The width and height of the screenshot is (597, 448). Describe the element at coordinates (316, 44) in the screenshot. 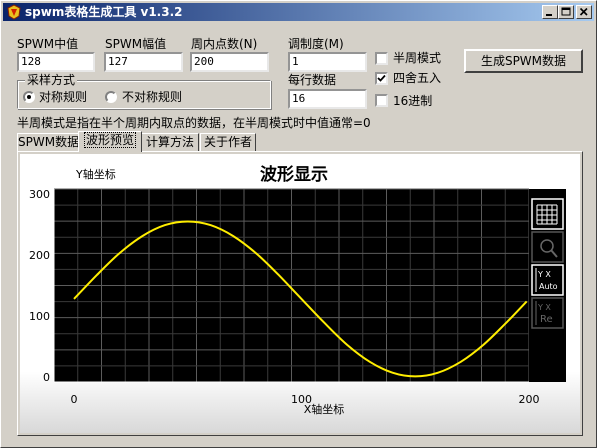

I see `modulation-label: 调制度(M)` at that location.